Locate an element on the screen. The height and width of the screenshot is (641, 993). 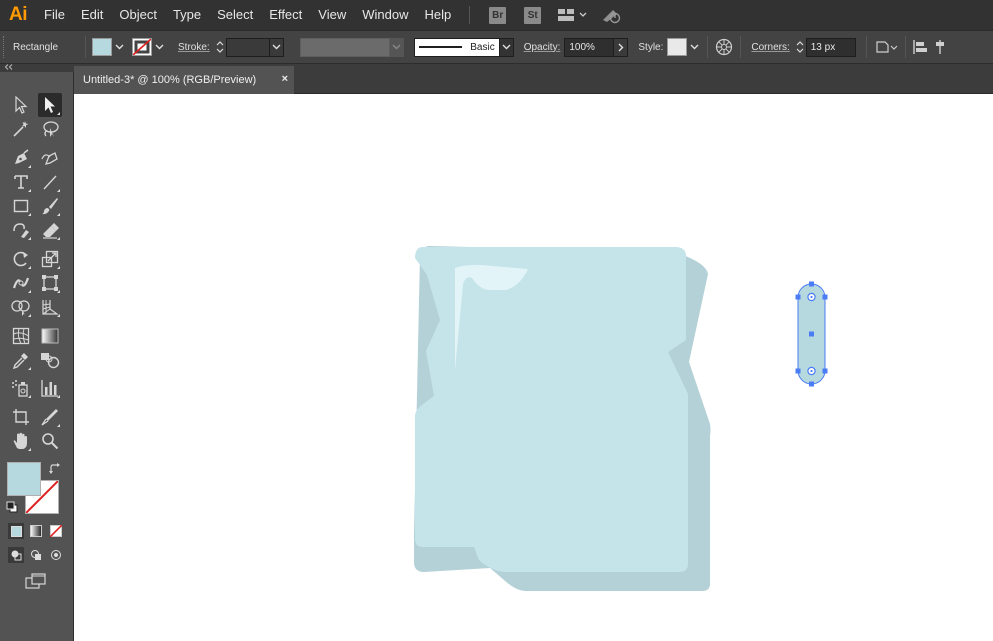
menu-view: View is located at coordinates (332, 15).